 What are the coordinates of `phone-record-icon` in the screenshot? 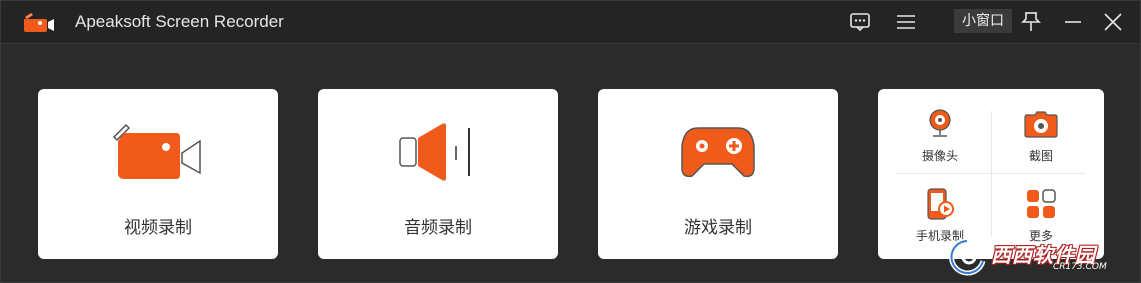 It's located at (940, 204).